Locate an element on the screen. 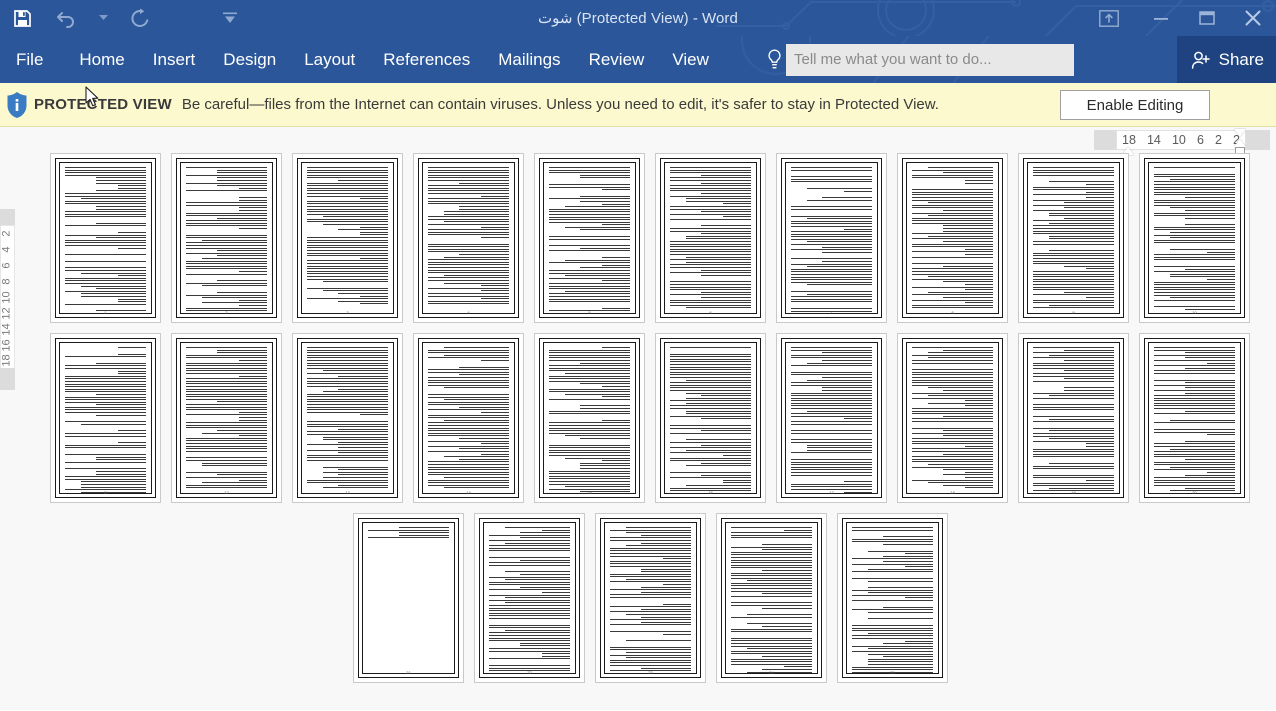 Image resolution: width=1276 pixels, height=711 pixels. undo-dropdown-button is located at coordinates (103, 18).